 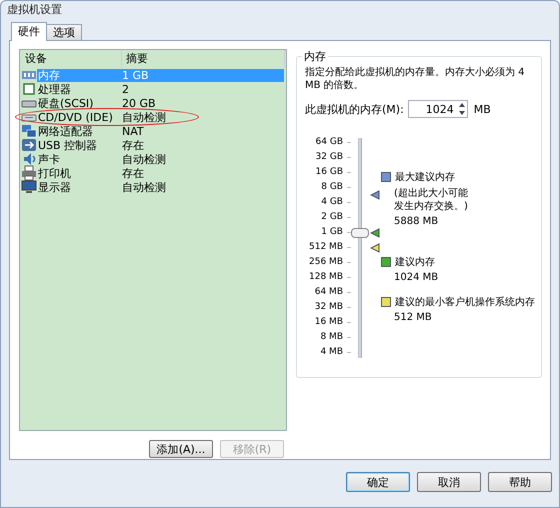 What do you see at coordinates (326, 262) in the screenshot?
I see `scale-label: 256 MB` at bounding box center [326, 262].